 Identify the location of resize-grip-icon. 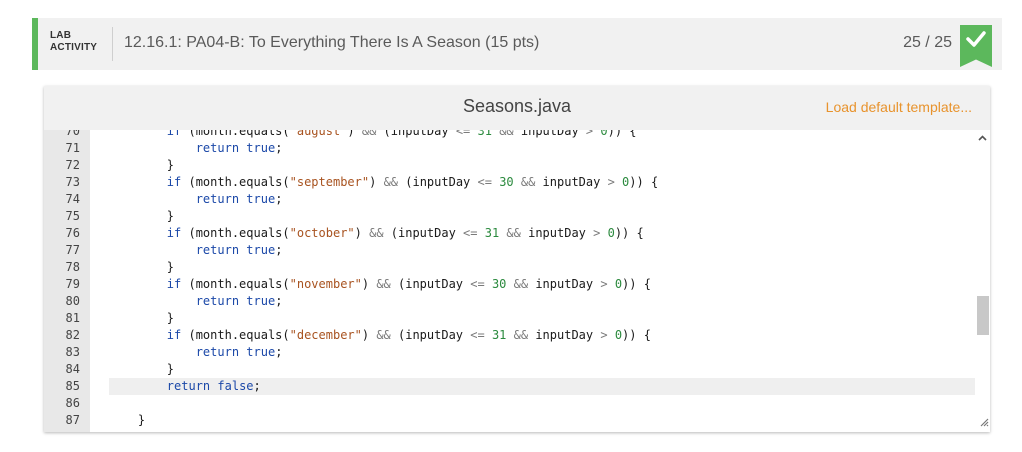
(984, 422).